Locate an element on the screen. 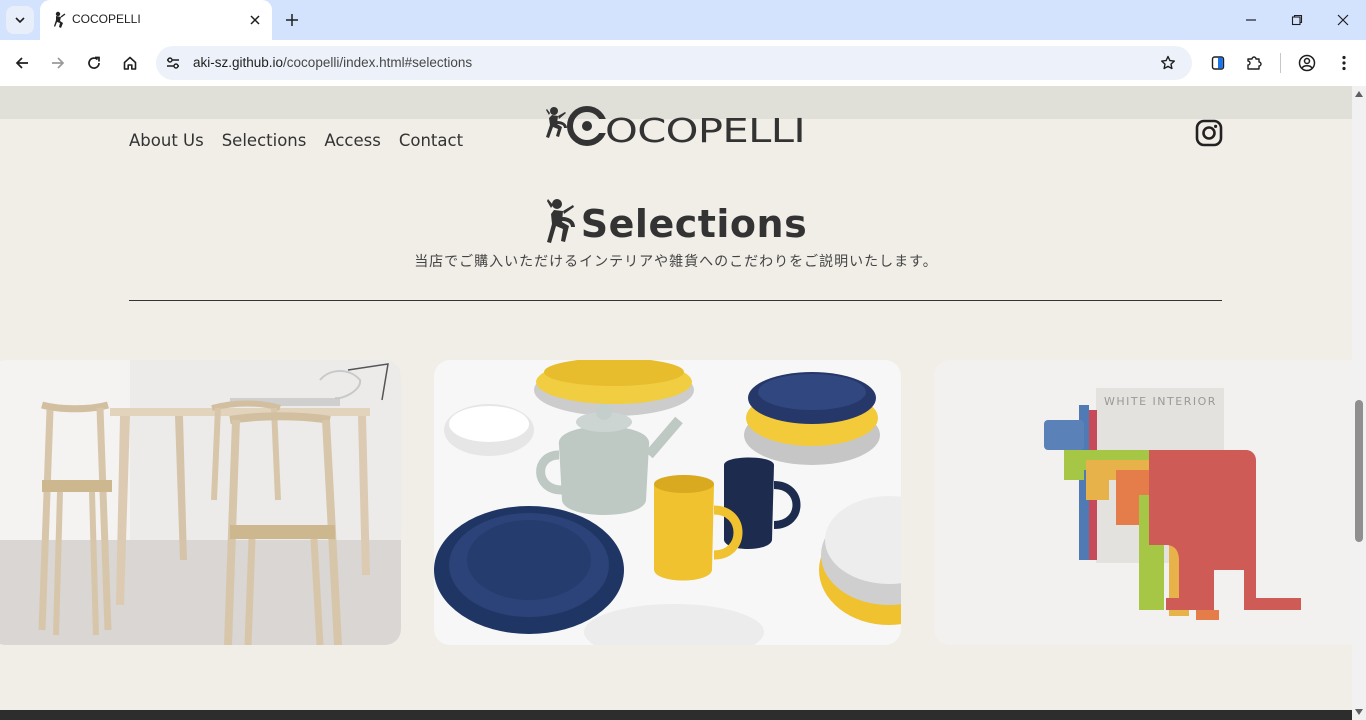 The width and height of the screenshot is (1366, 720). tune-icon is located at coordinates (173, 63).